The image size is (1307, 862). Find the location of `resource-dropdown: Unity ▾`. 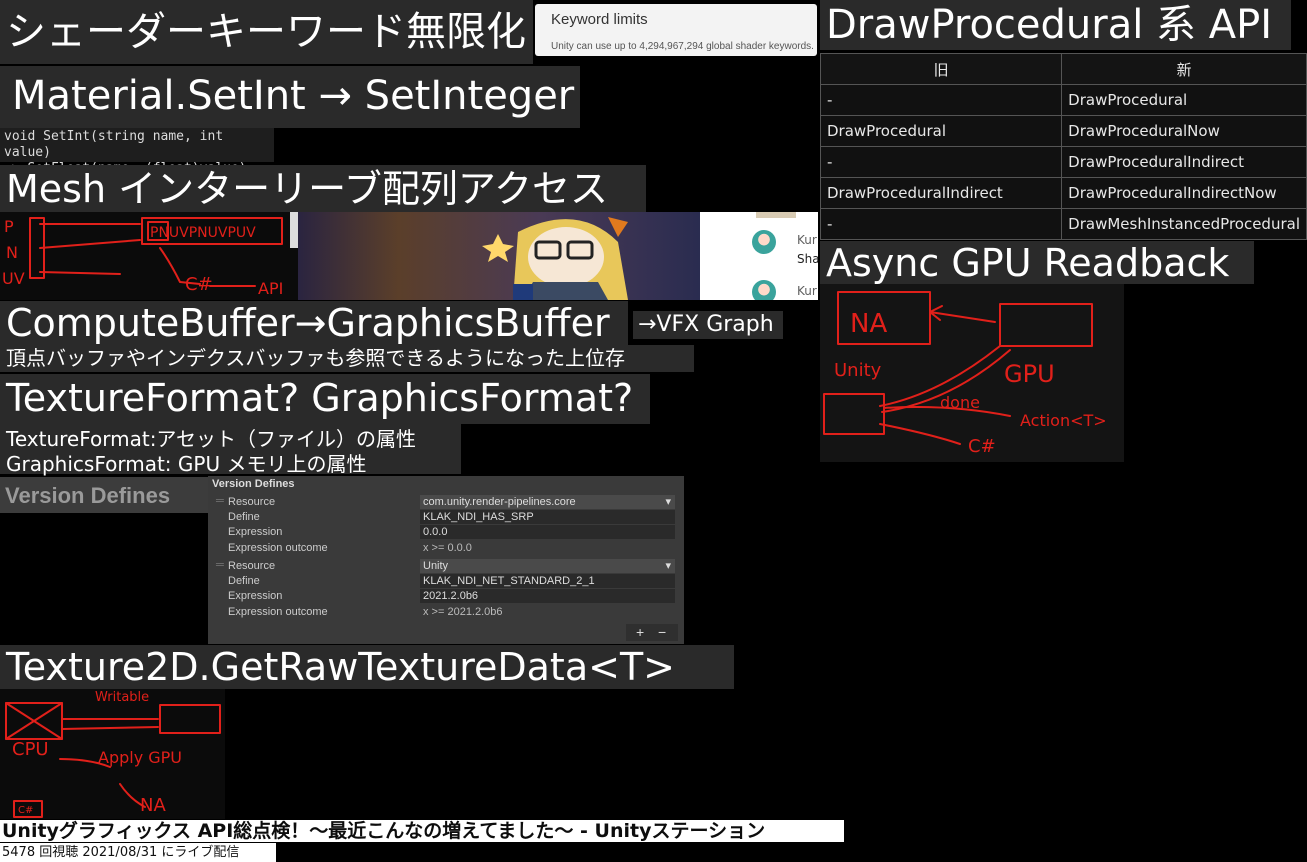

resource-dropdown: Unity ▾ is located at coordinates (547, 566).